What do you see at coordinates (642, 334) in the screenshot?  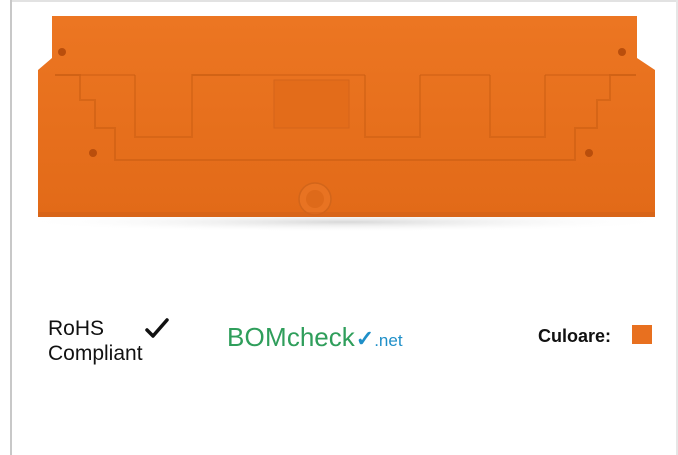 I see `color-swatch` at bounding box center [642, 334].